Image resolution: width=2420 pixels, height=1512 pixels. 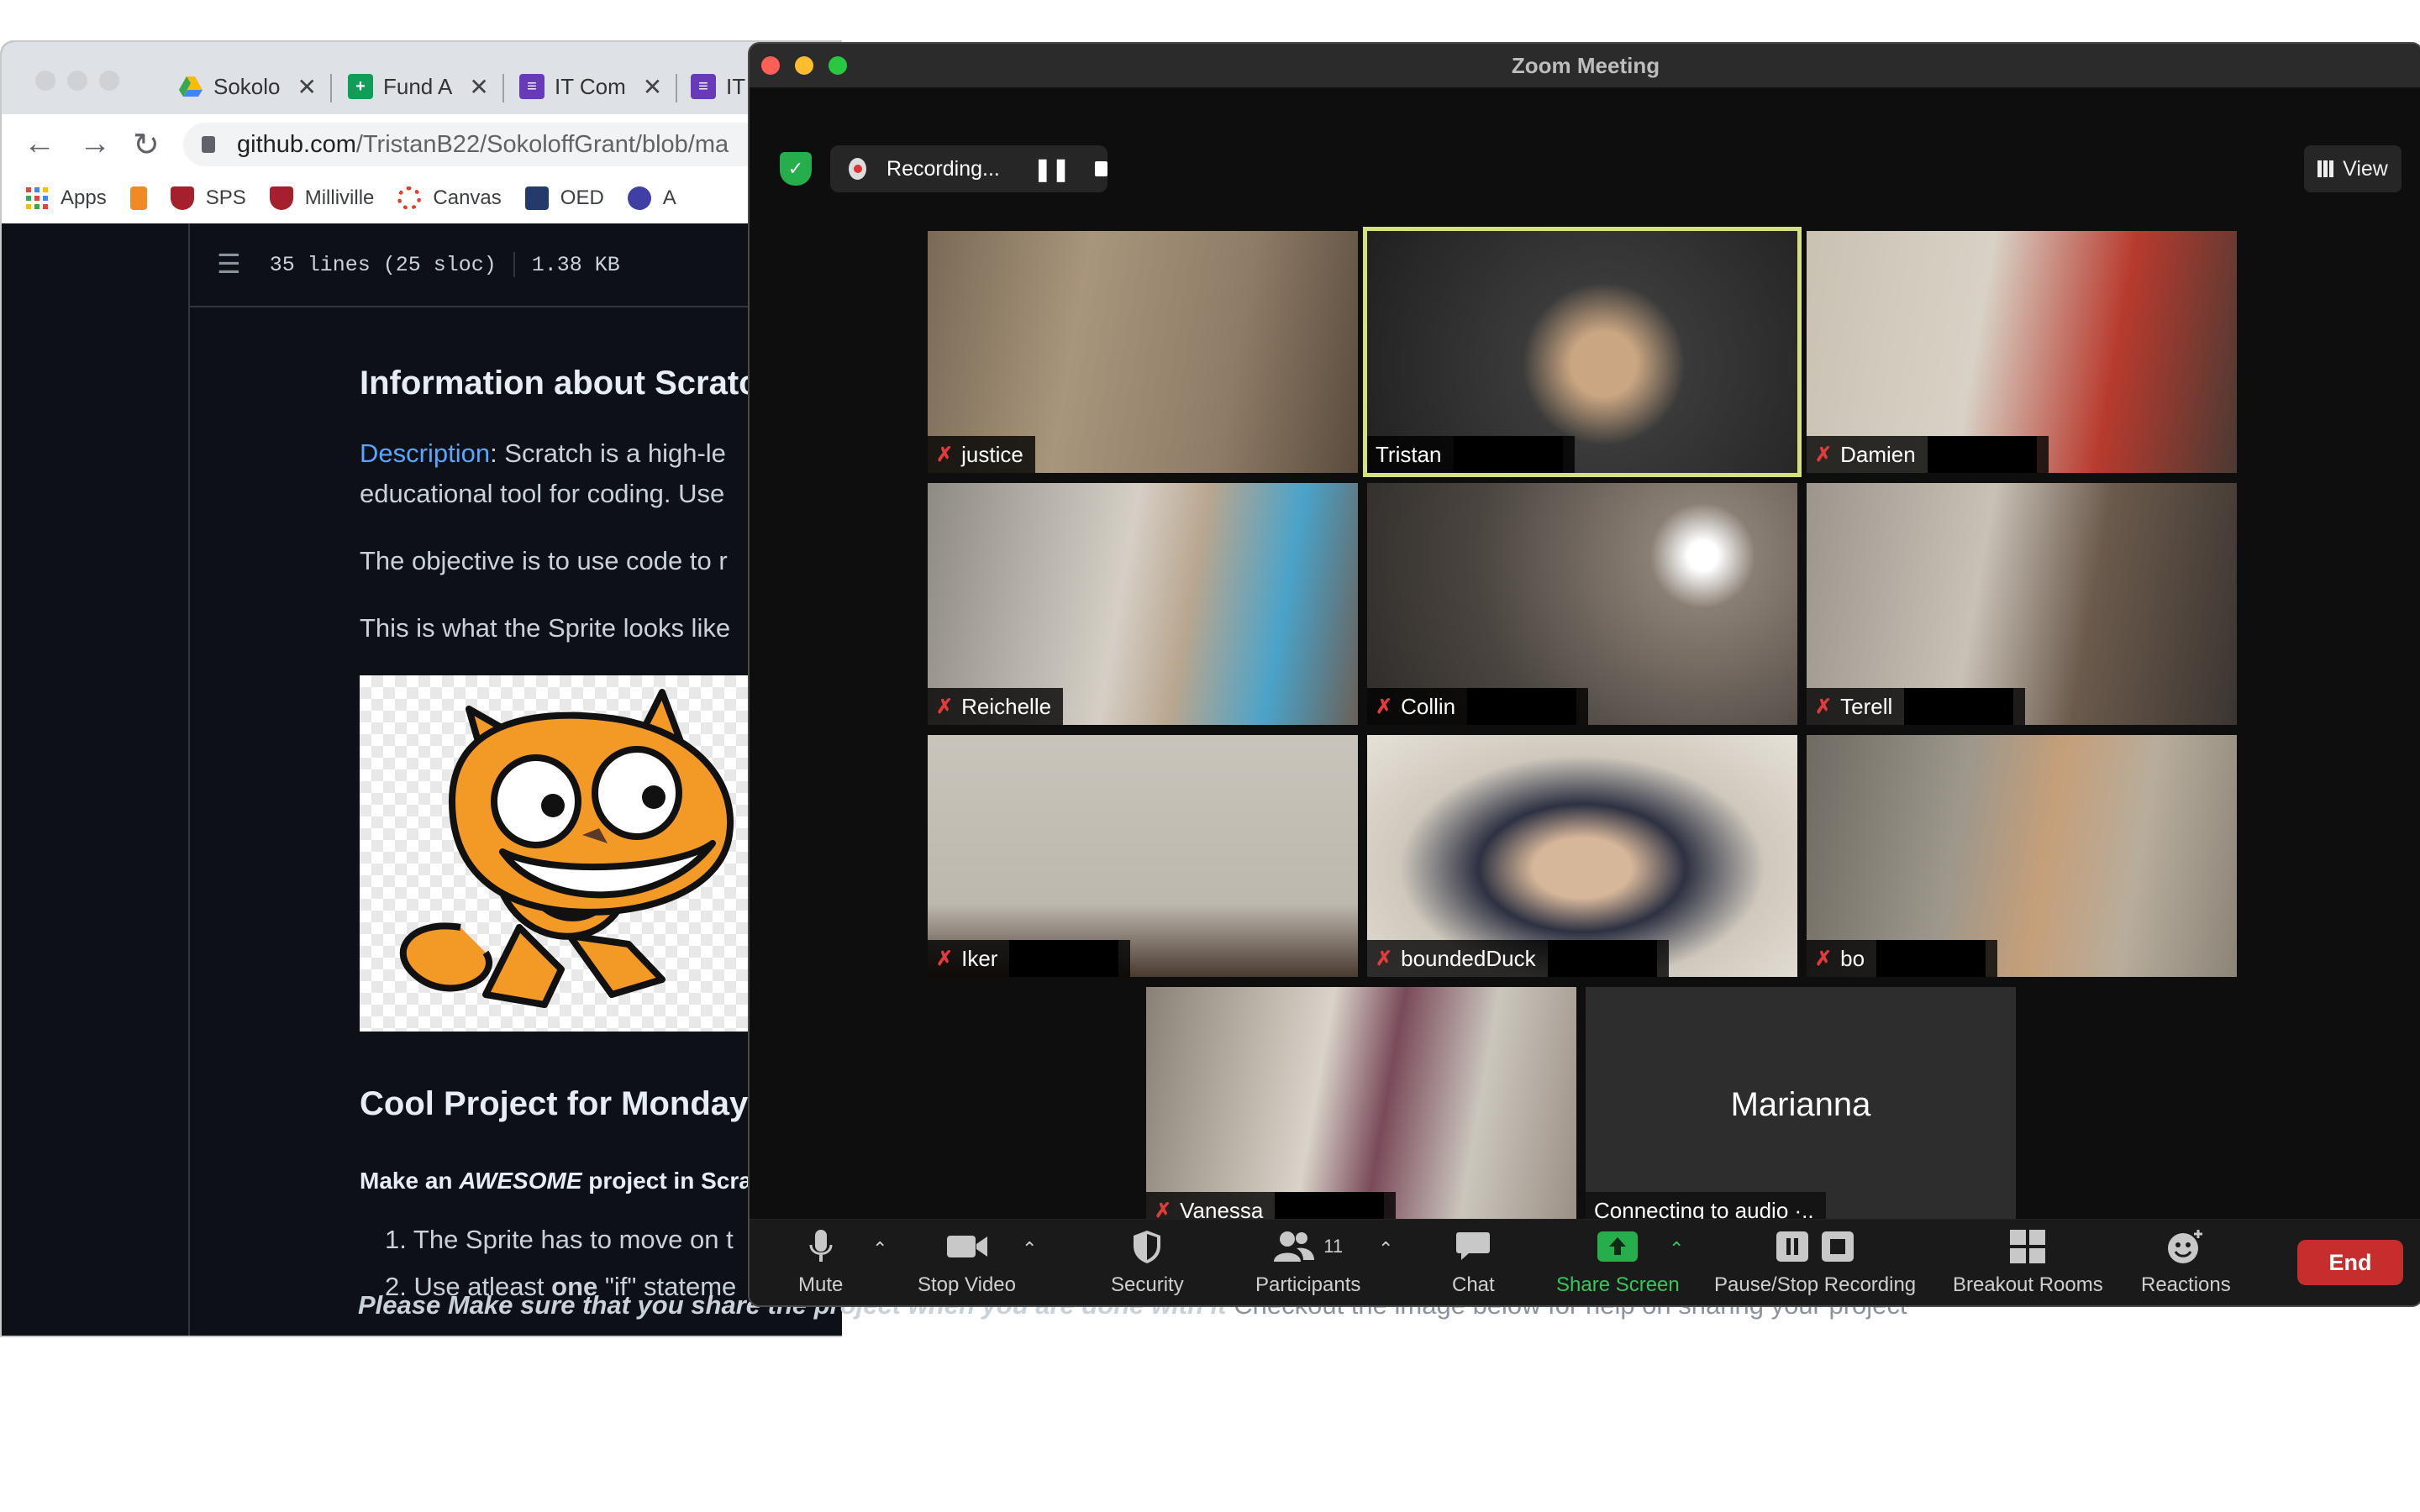 I want to click on view-button: View, so click(x=2353, y=168).